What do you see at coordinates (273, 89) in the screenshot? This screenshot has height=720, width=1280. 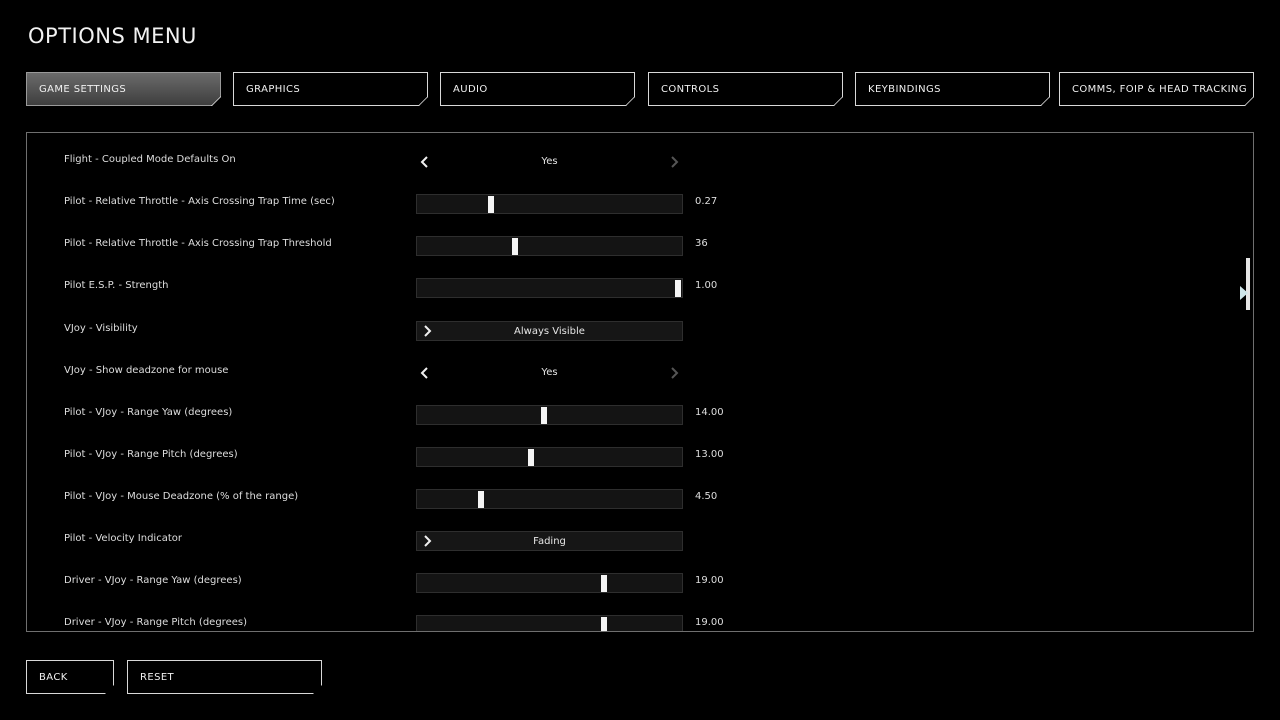 I see `tab-label: GRAPHICS` at bounding box center [273, 89].